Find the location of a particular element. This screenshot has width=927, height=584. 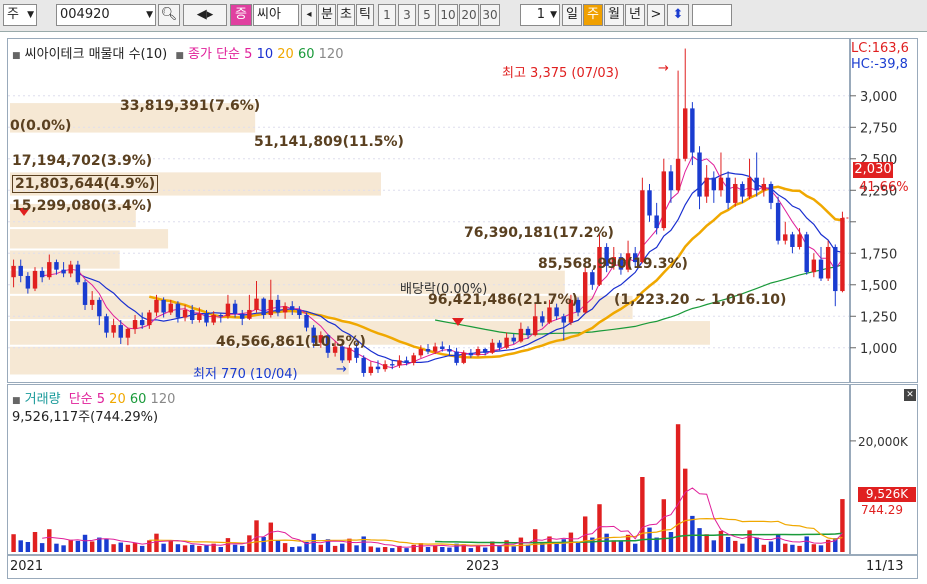

price-ma-10: 10 is located at coordinates (265, 54).